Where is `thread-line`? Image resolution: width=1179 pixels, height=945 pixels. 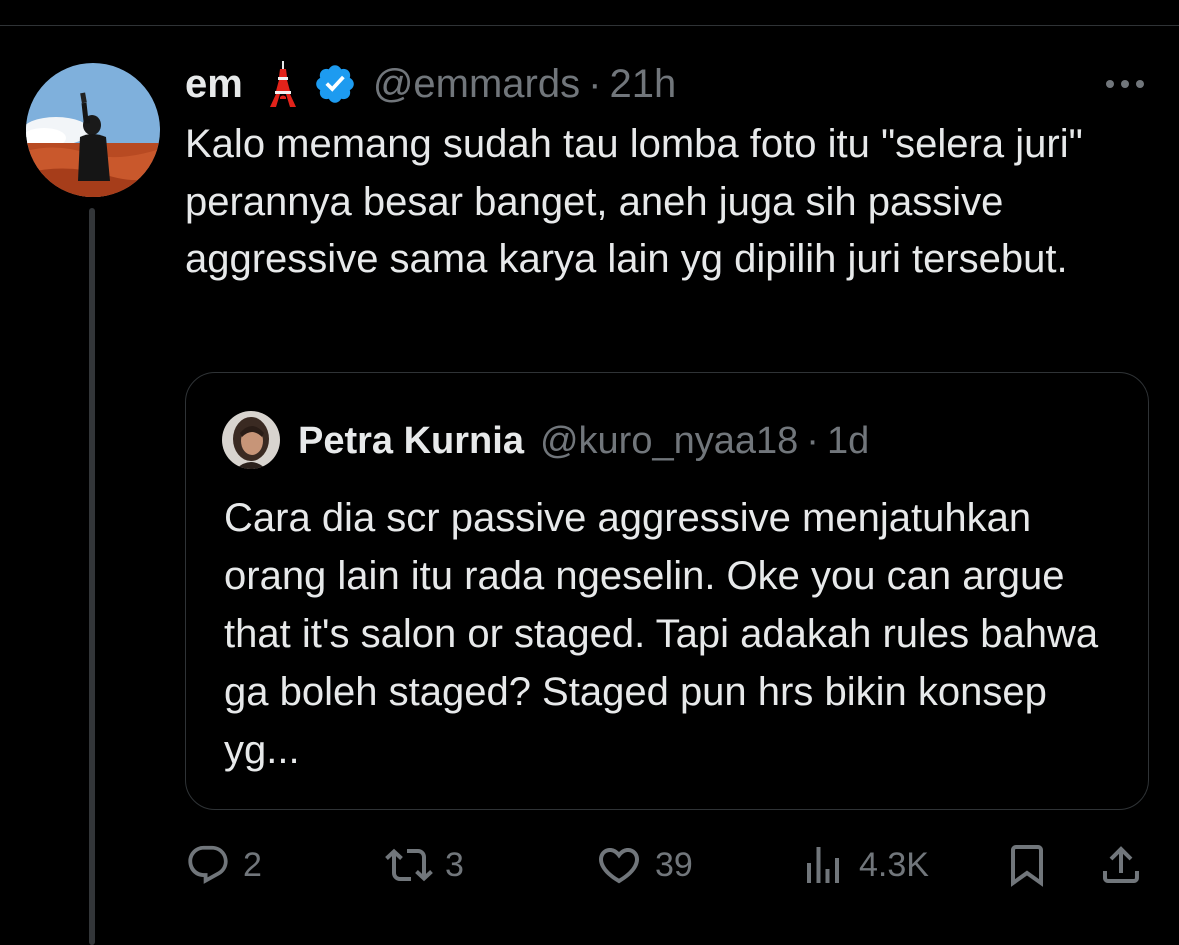
thread-line is located at coordinates (92, 576).